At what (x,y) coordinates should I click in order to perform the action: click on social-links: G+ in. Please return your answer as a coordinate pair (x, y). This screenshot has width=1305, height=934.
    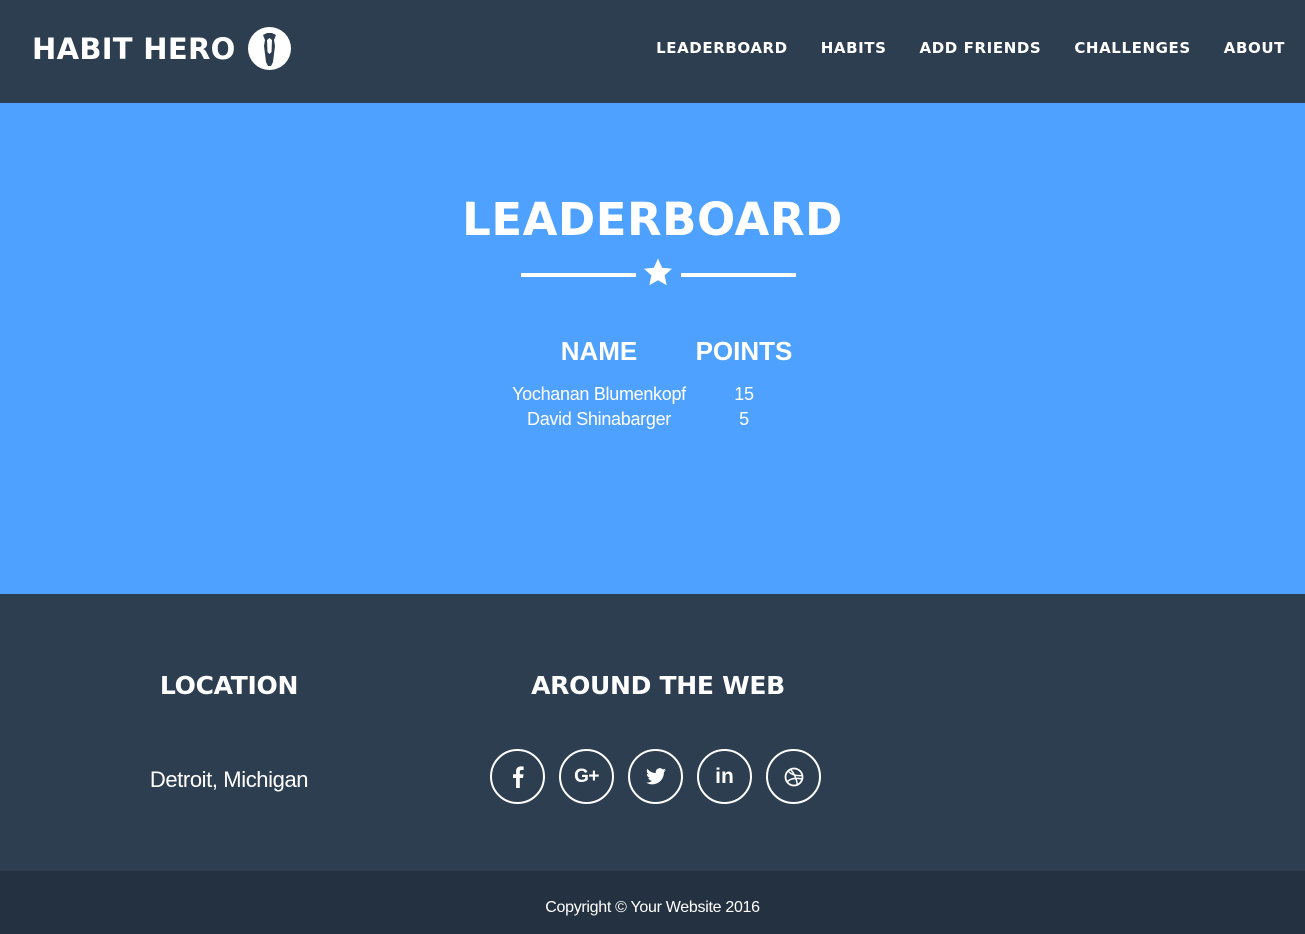
    Looking at the image, I should click on (662, 776).